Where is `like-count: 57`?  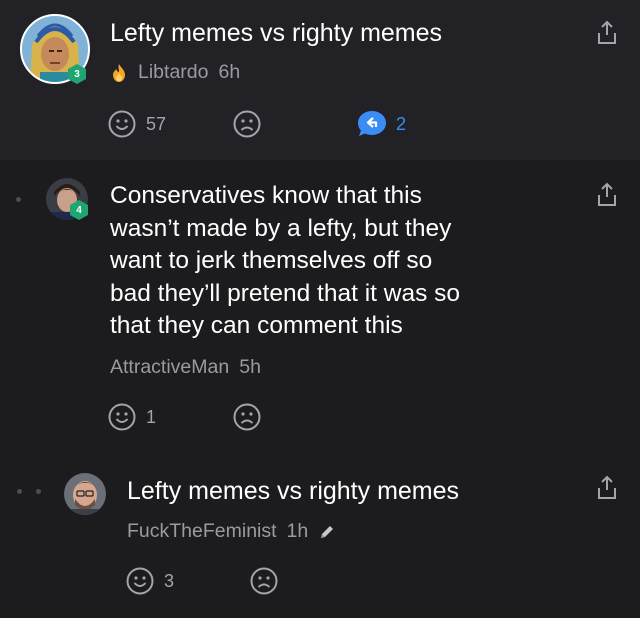 like-count: 57 is located at coordinates (156, 123).